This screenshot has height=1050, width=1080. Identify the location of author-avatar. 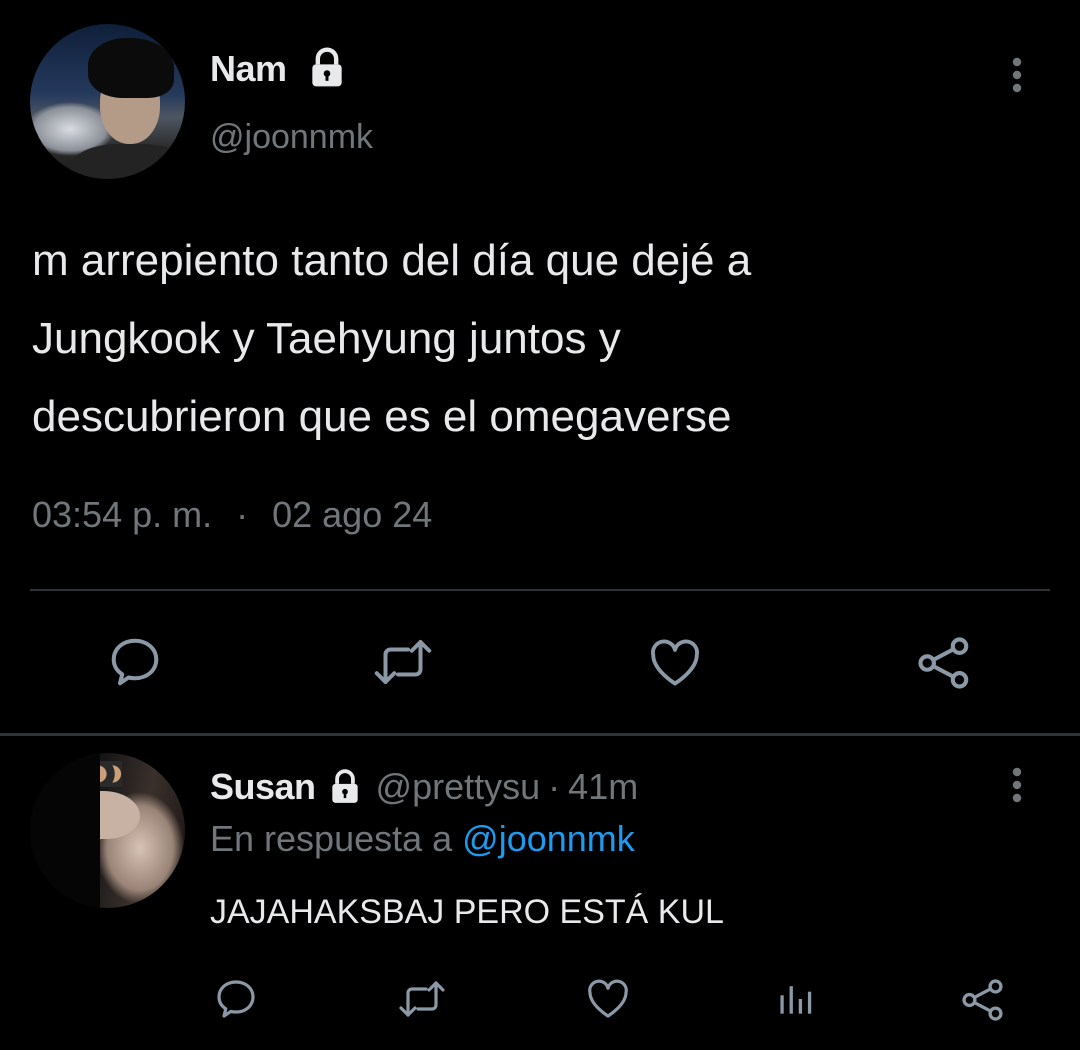
(107, 101).